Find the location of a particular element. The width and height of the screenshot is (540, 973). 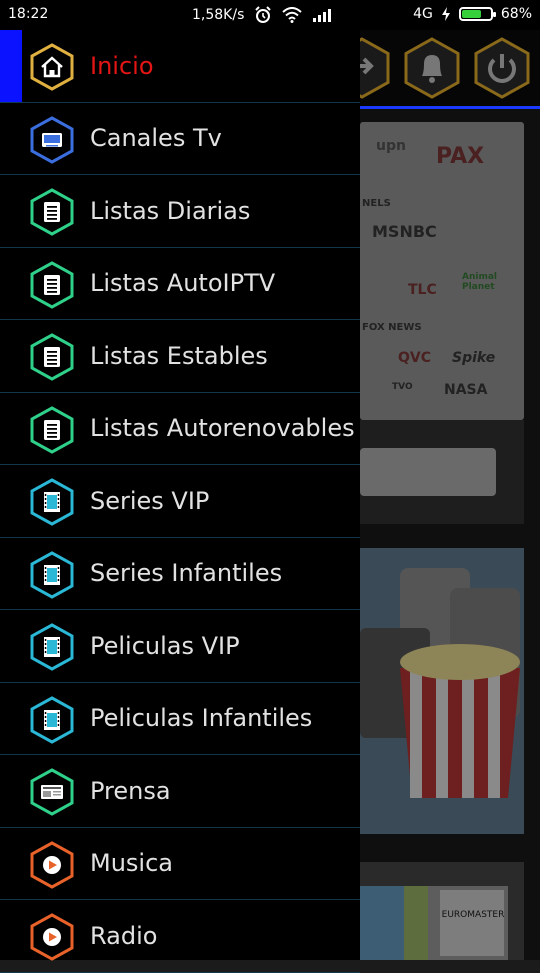

drawer-item-label: Musica is located at coordinates (131, 863).